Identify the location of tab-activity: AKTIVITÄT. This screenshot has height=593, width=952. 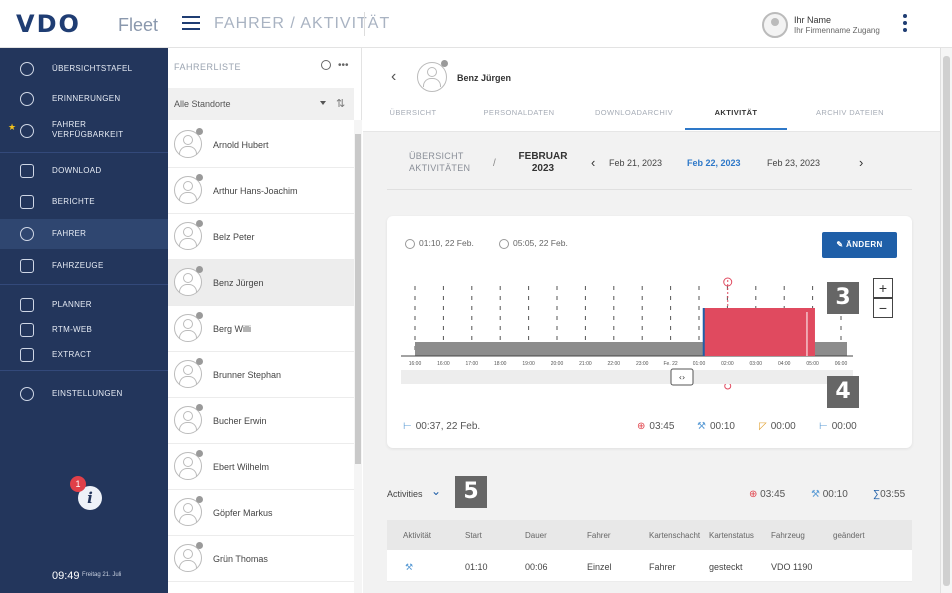
(736, 119).